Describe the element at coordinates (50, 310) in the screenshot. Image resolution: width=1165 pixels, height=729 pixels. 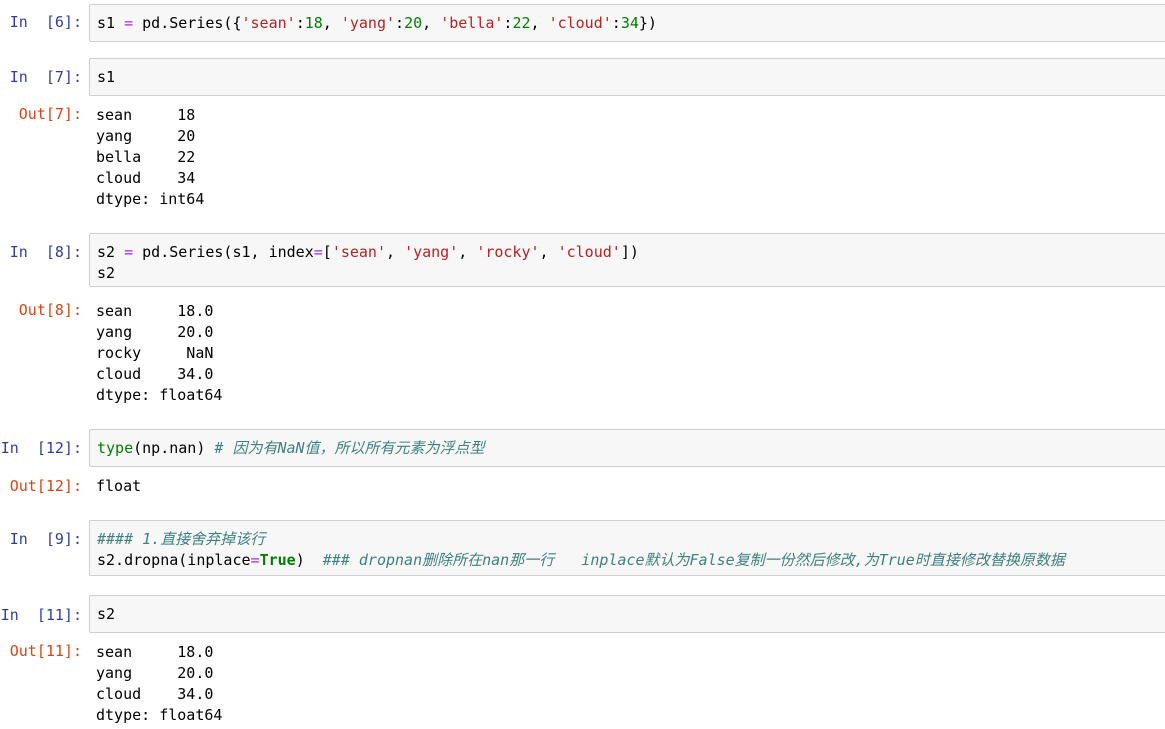
I see `out-prompt: Out[8]:` at that location.